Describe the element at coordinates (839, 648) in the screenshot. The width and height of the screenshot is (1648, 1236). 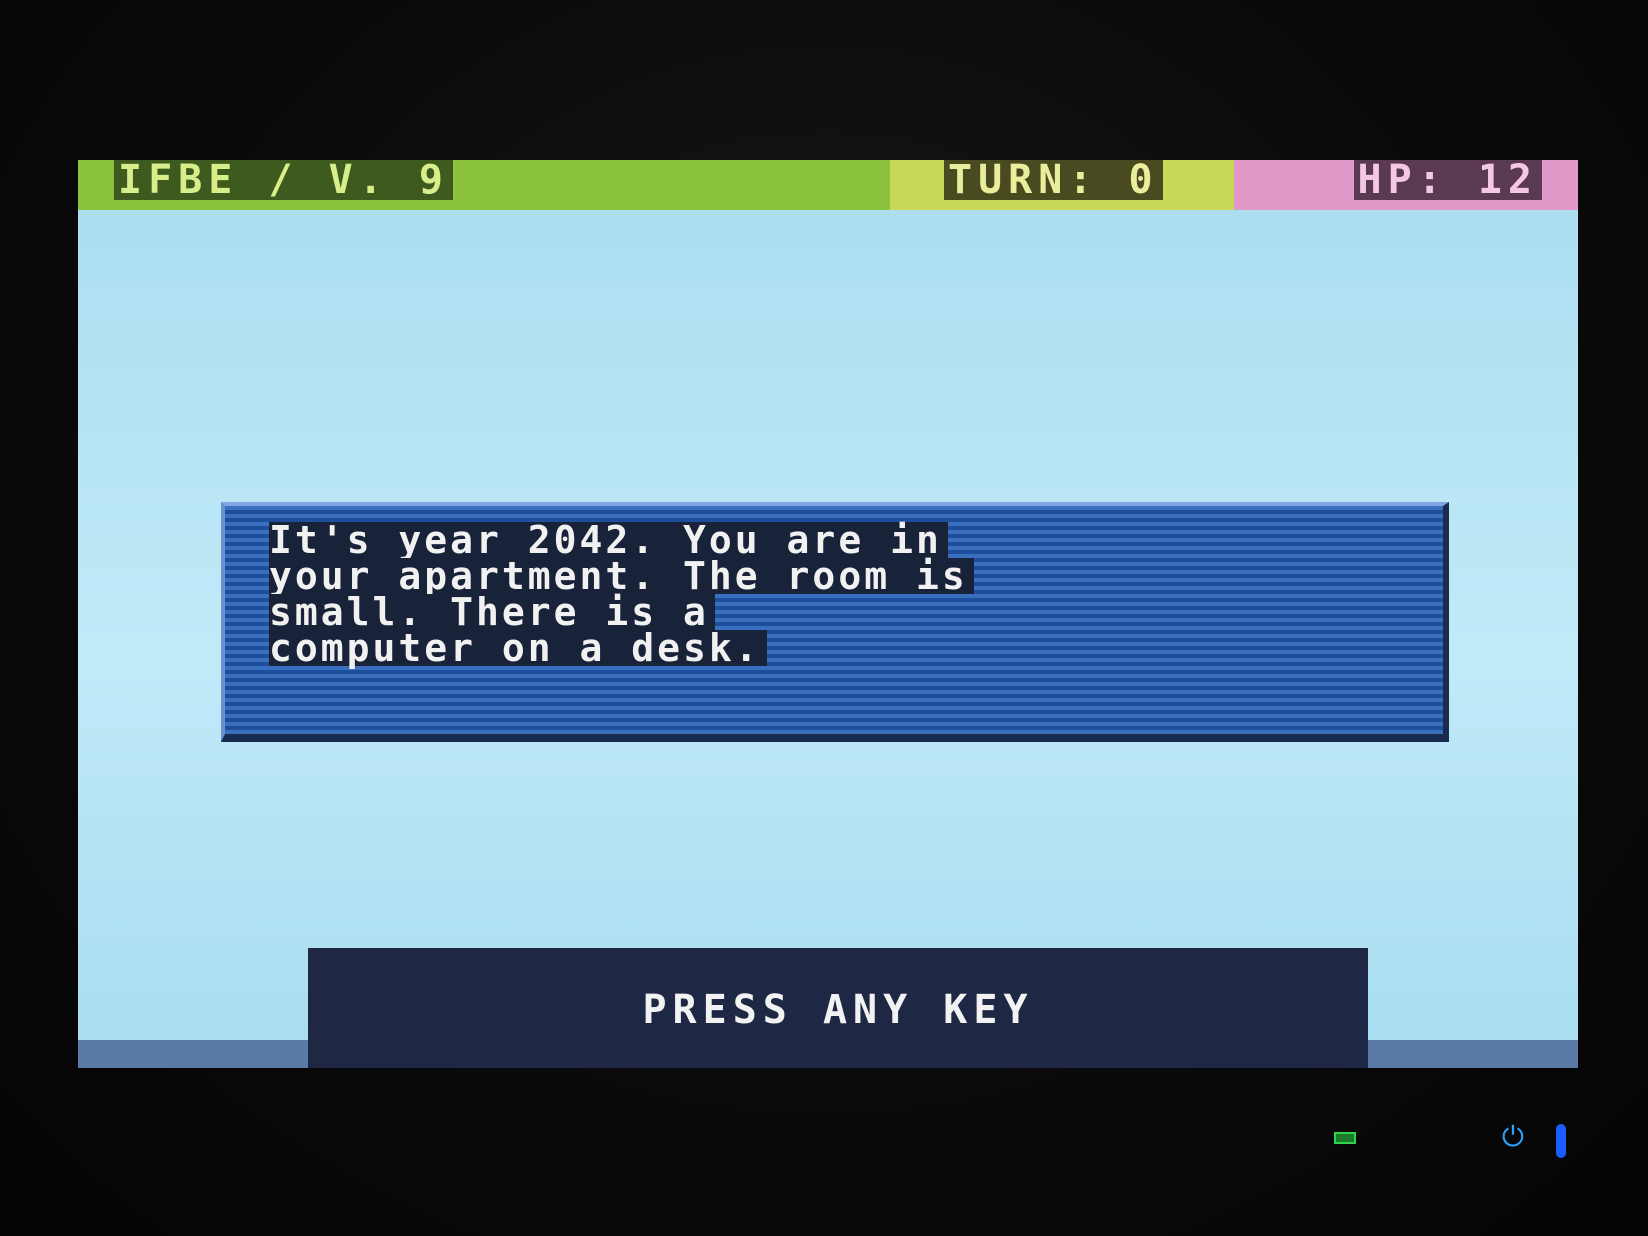
I see `narration-line: computer on a desk.` at that location.